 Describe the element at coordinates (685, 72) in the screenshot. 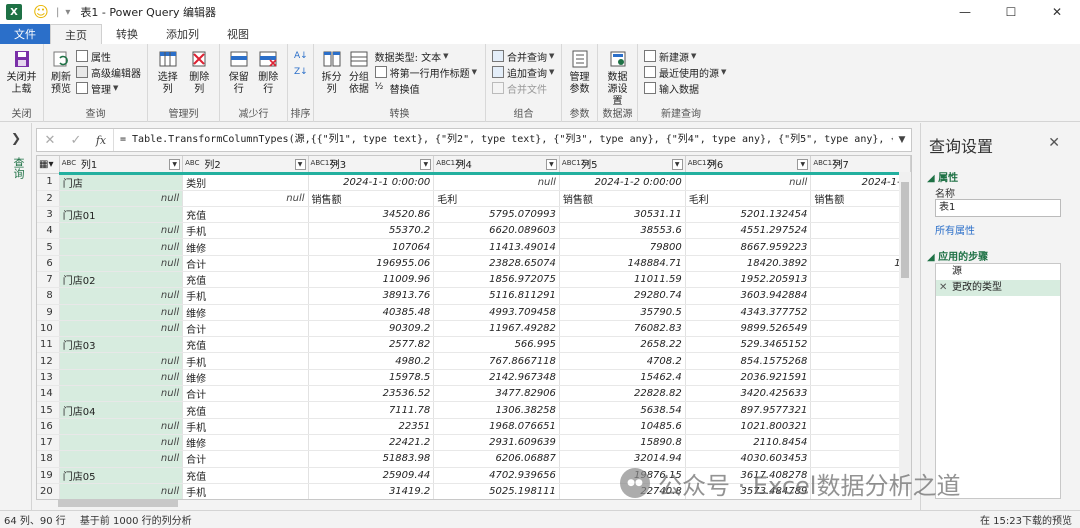

I see `recent-sources-button: 最近使用的源 ▼` at that location.